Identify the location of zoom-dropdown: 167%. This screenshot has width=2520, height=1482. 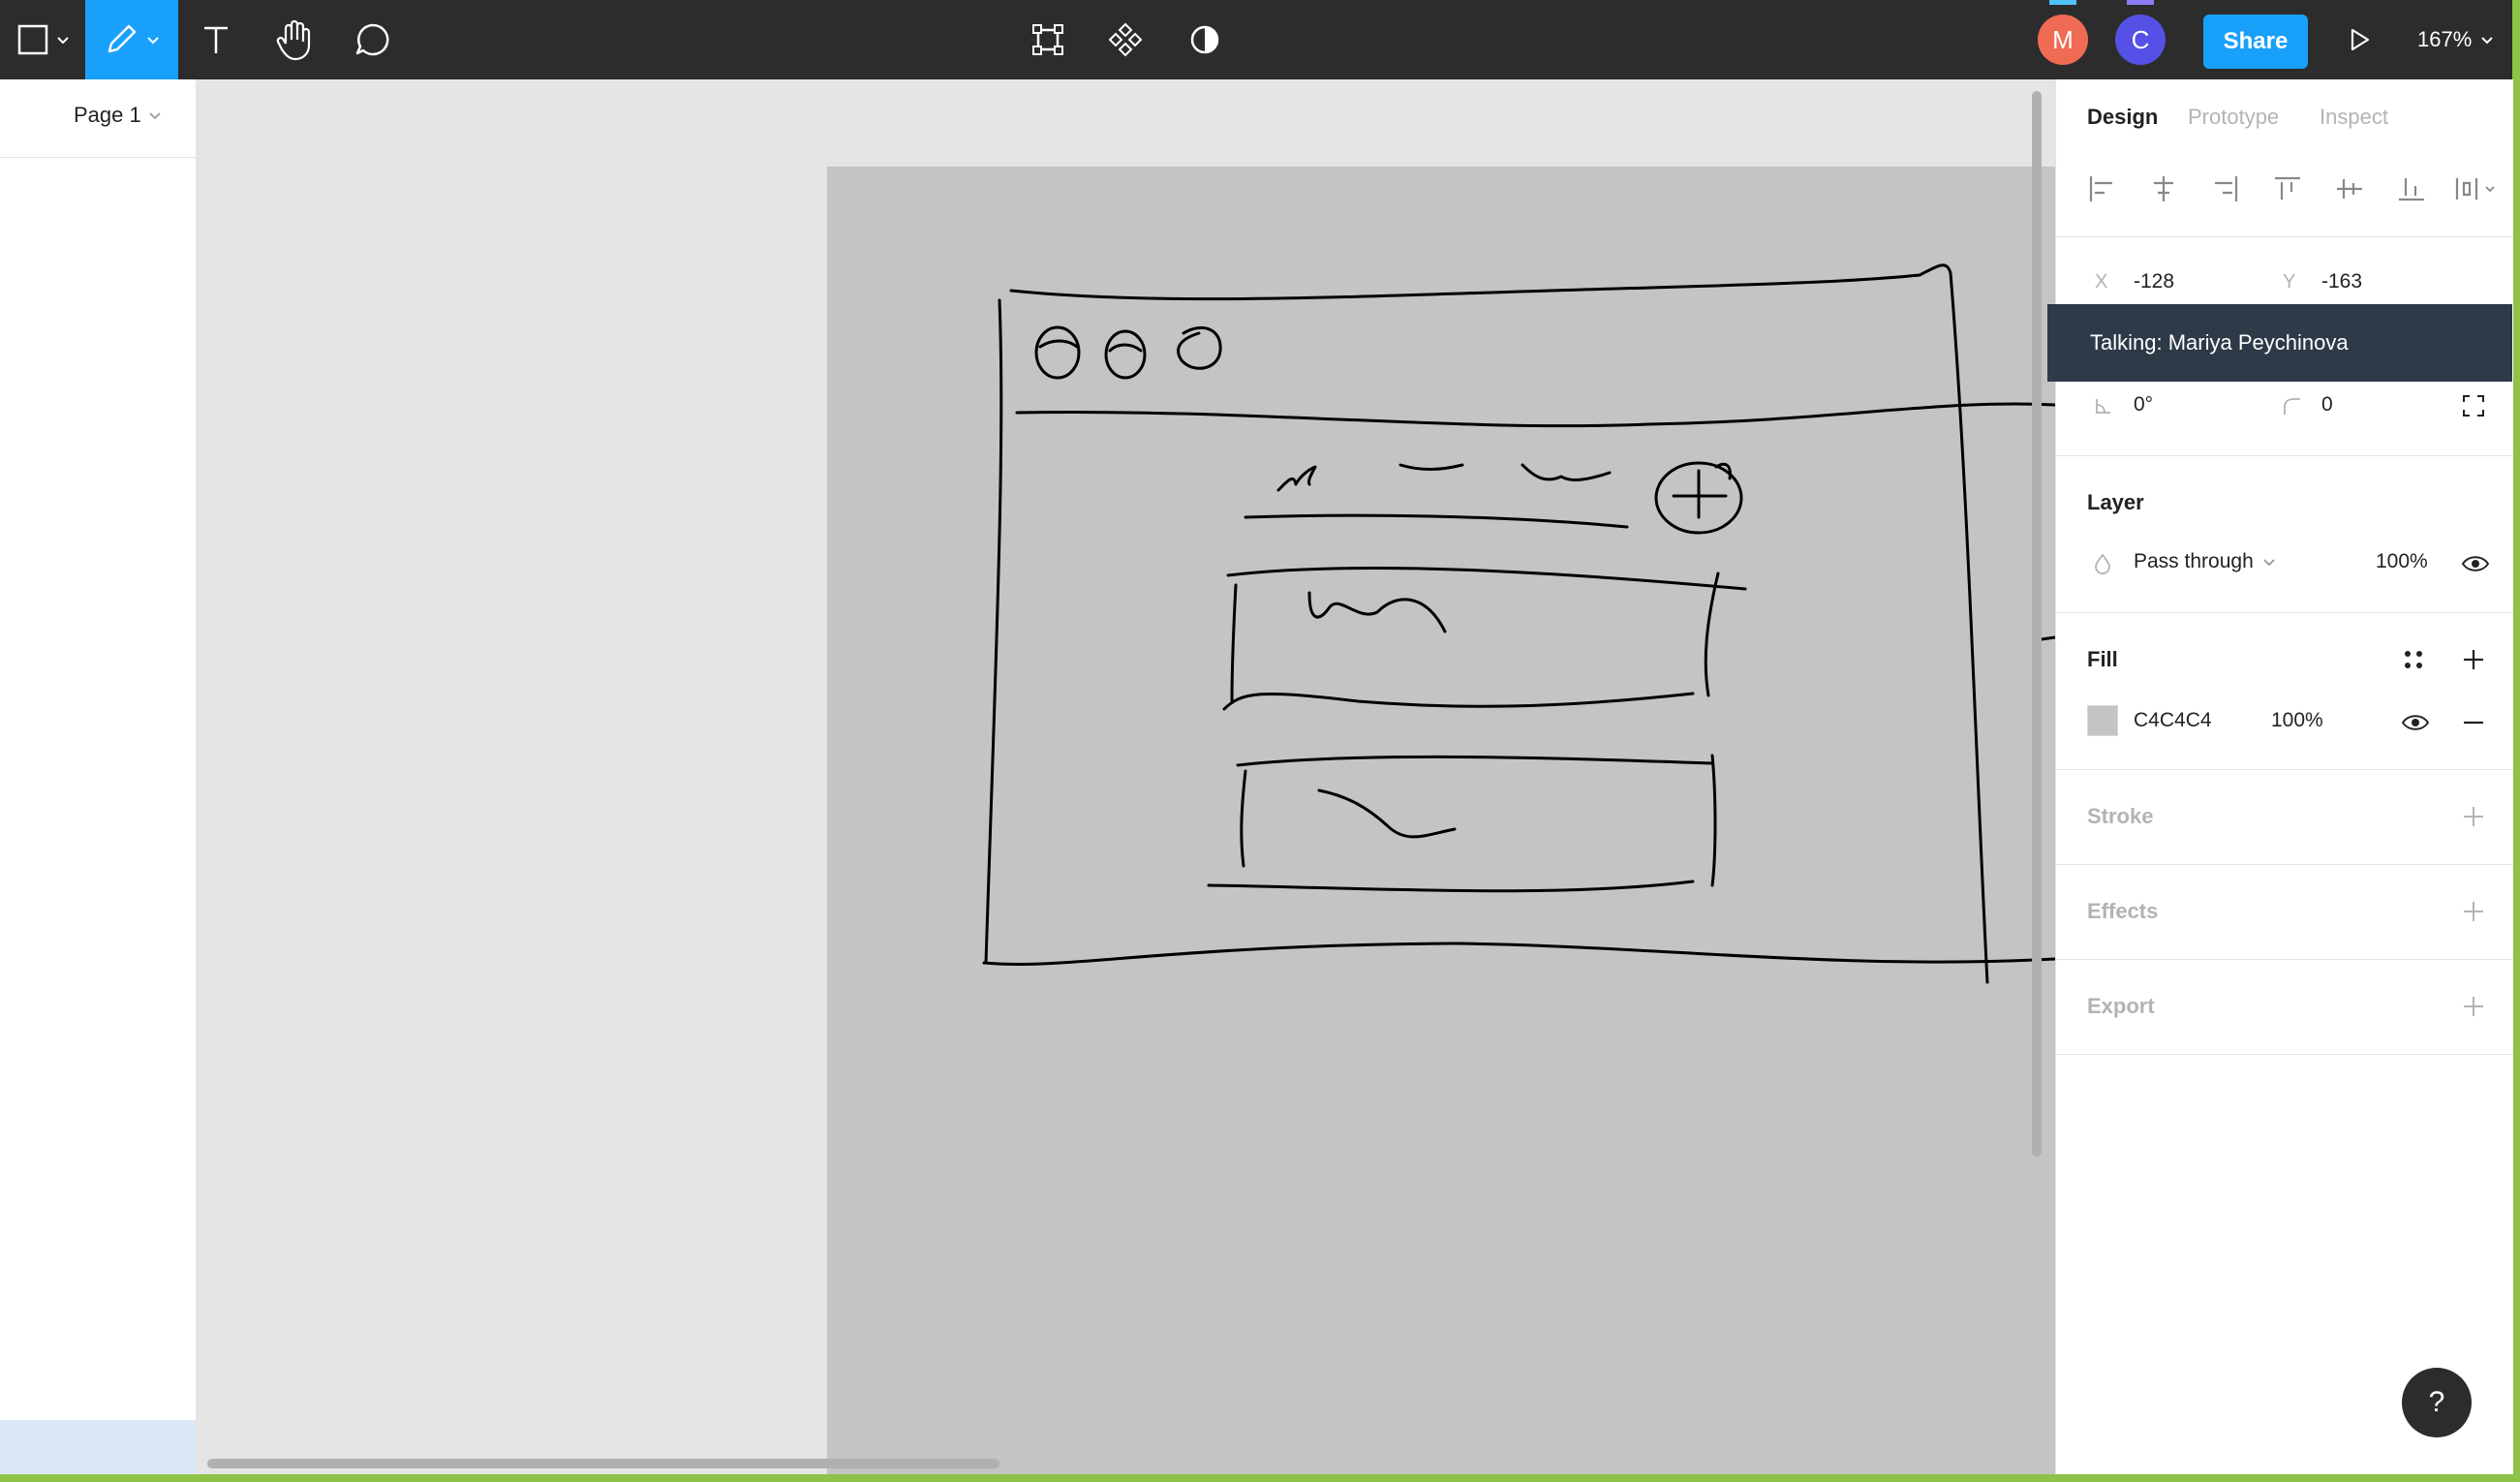
(2457, 40).